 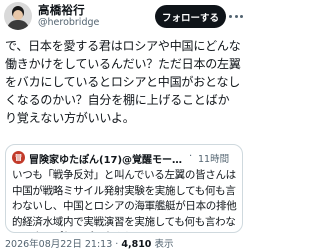 I want to click on tweet-timestamp: 2026年08月22日 21:13, so click(x=58, y=244).